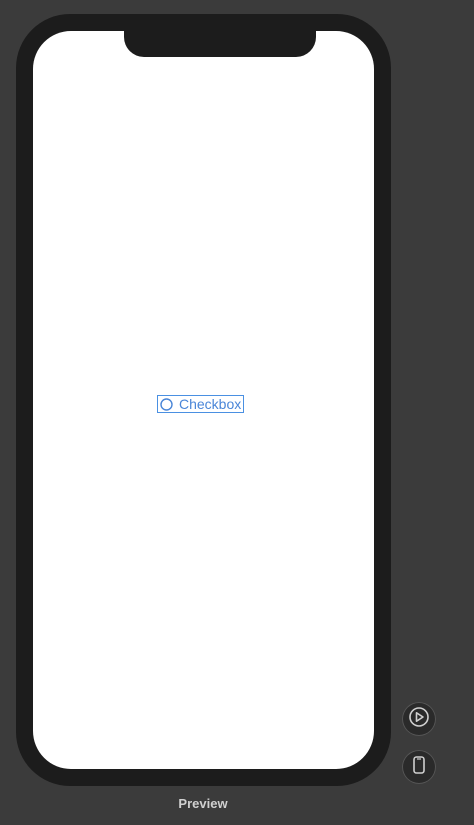  What do you see at coordinates (203, 803) in the screenshot?
I see `preview-label: Preview` at bounding box center [203, 803].